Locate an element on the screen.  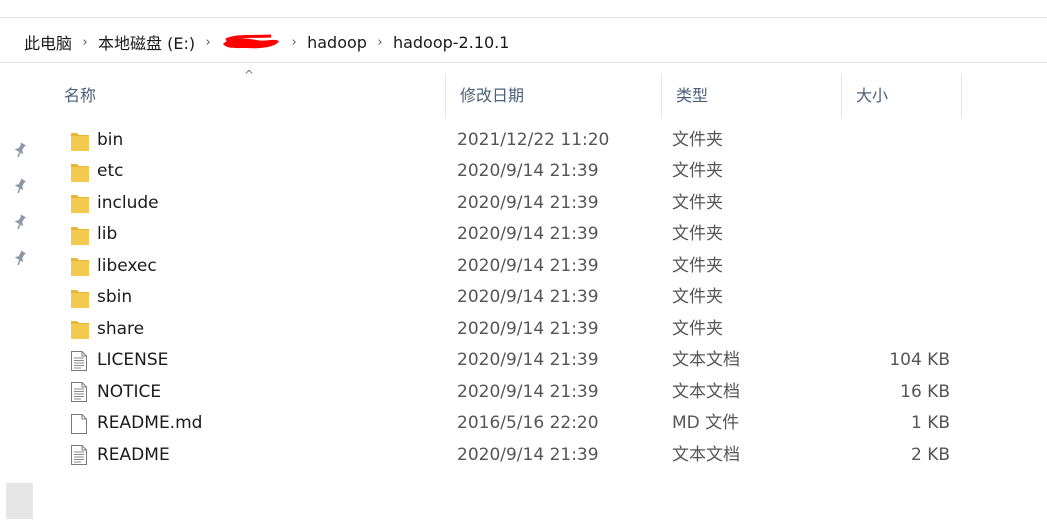
file-name-cell: share is located at coordinates (107, 329).